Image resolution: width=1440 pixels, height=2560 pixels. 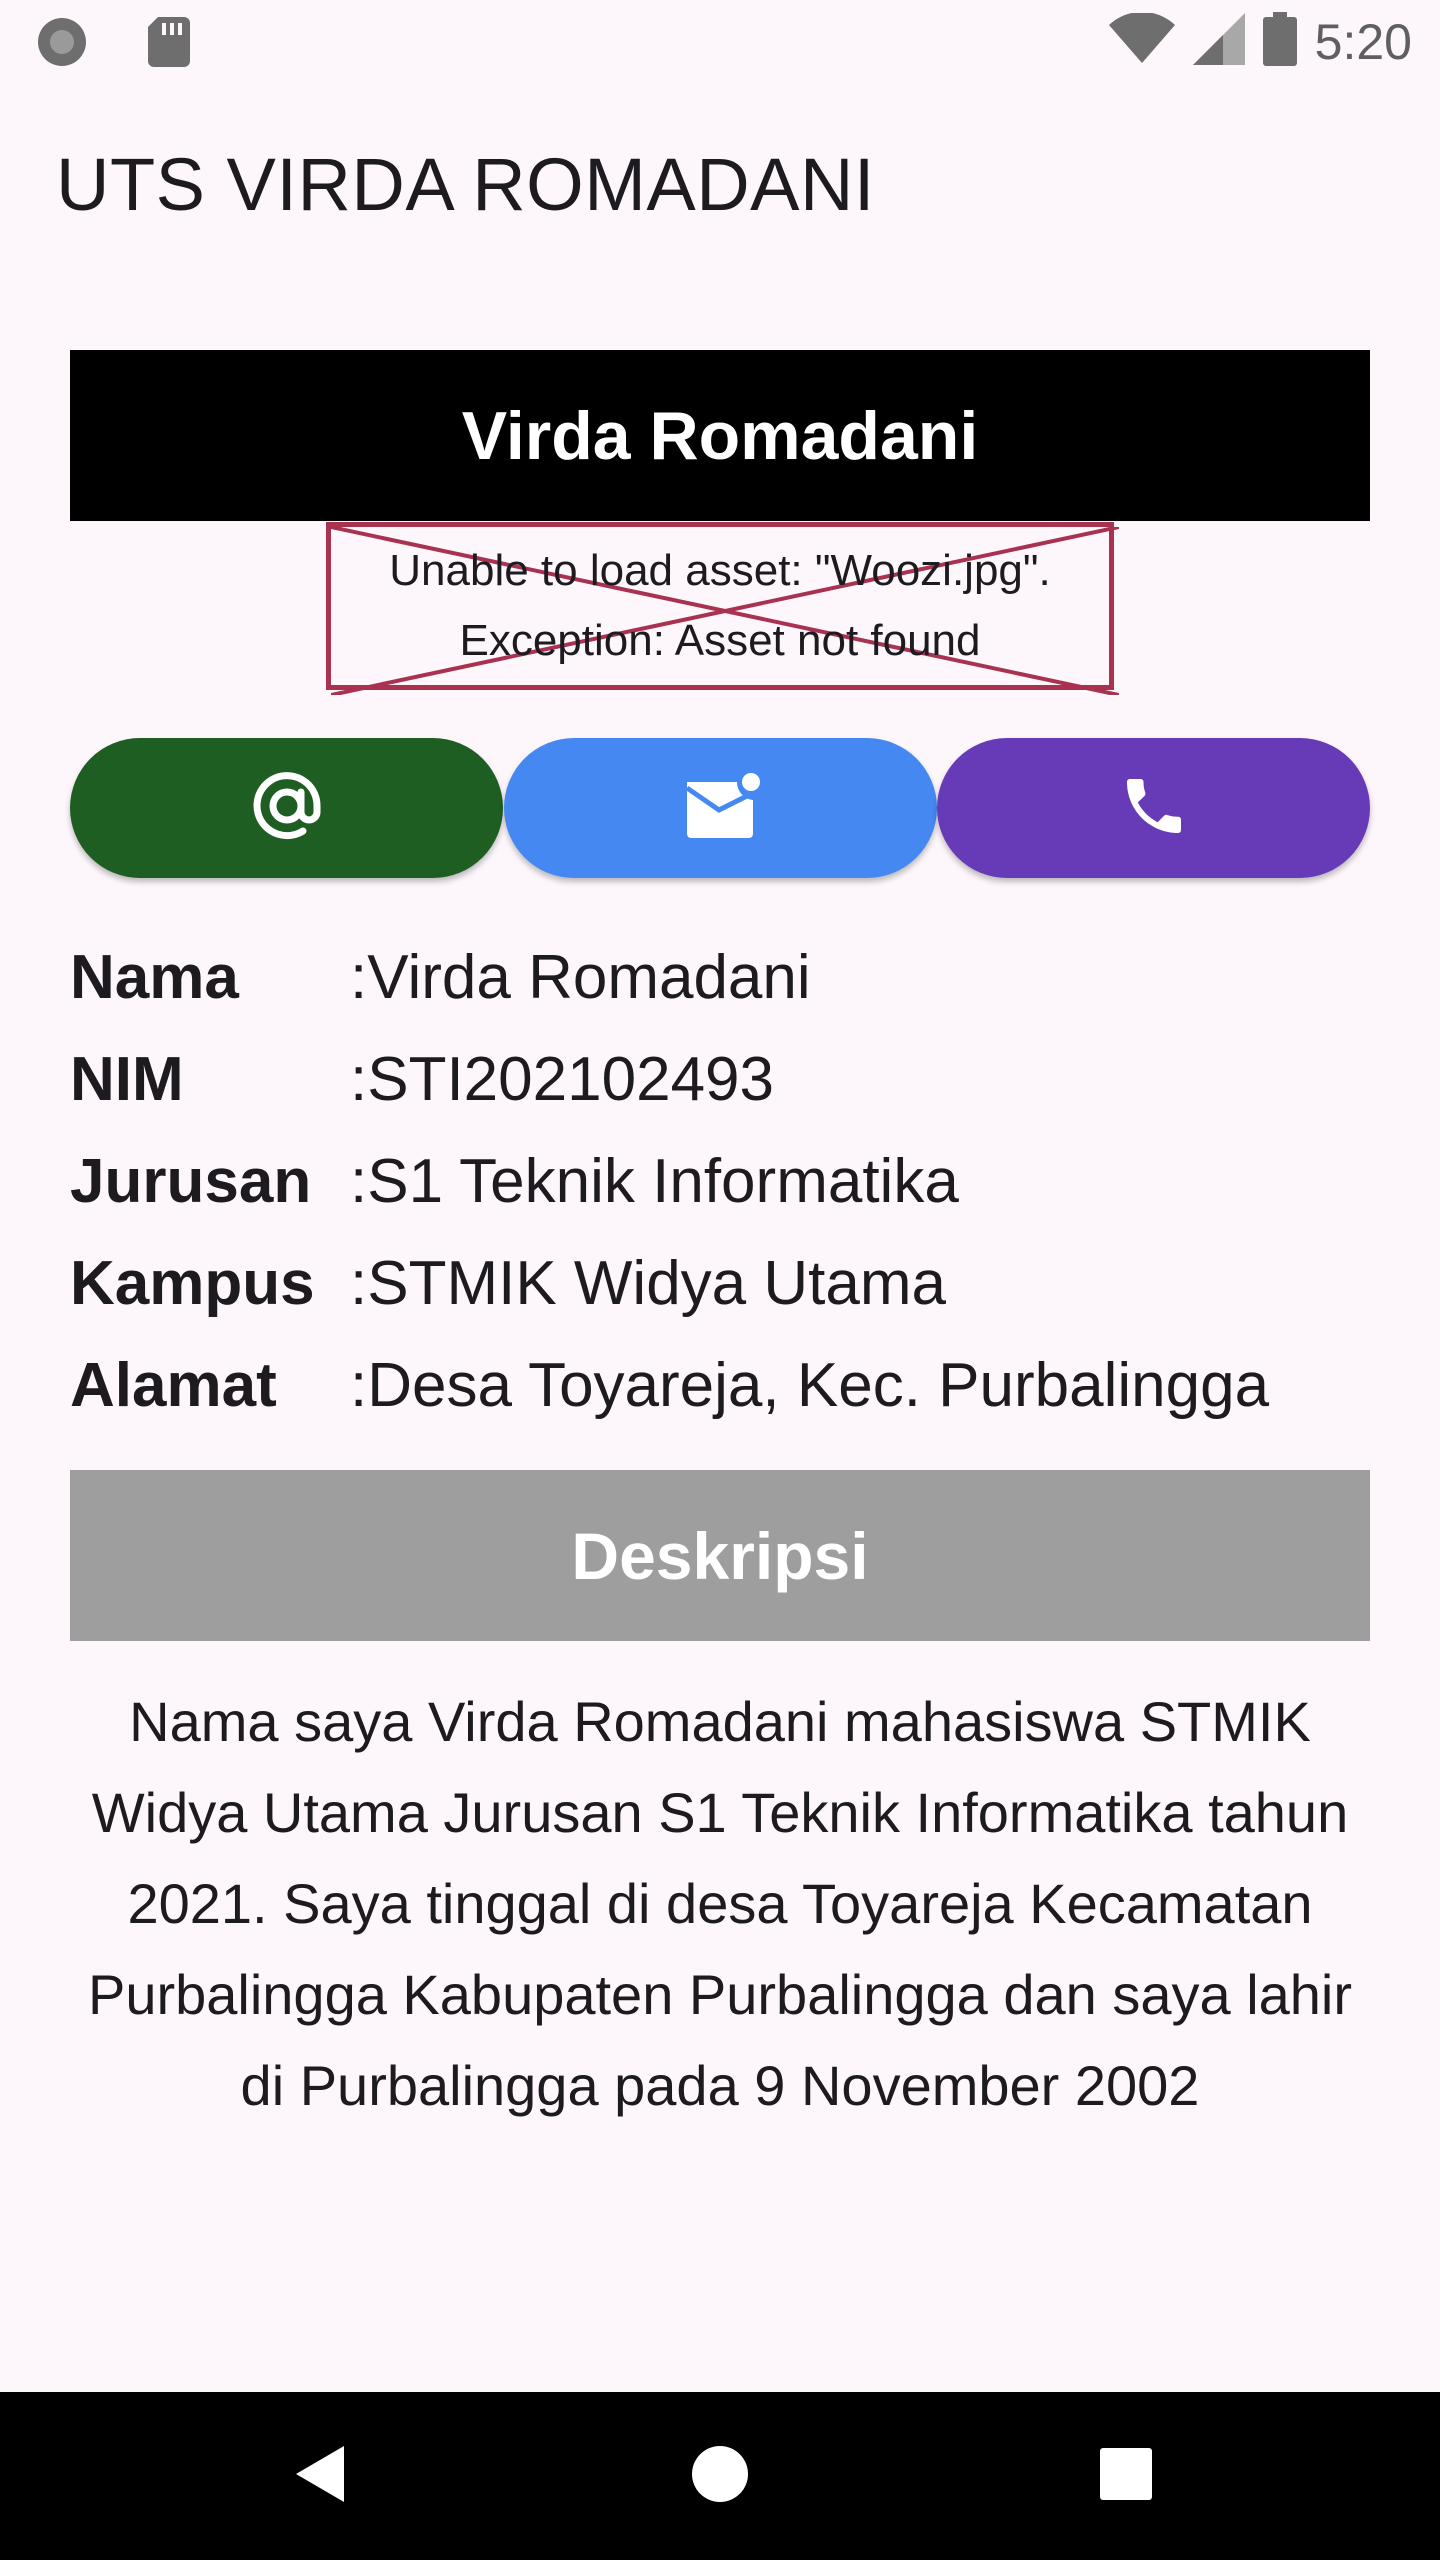 I want to click on home-icon, so click(x=720, y=2476).